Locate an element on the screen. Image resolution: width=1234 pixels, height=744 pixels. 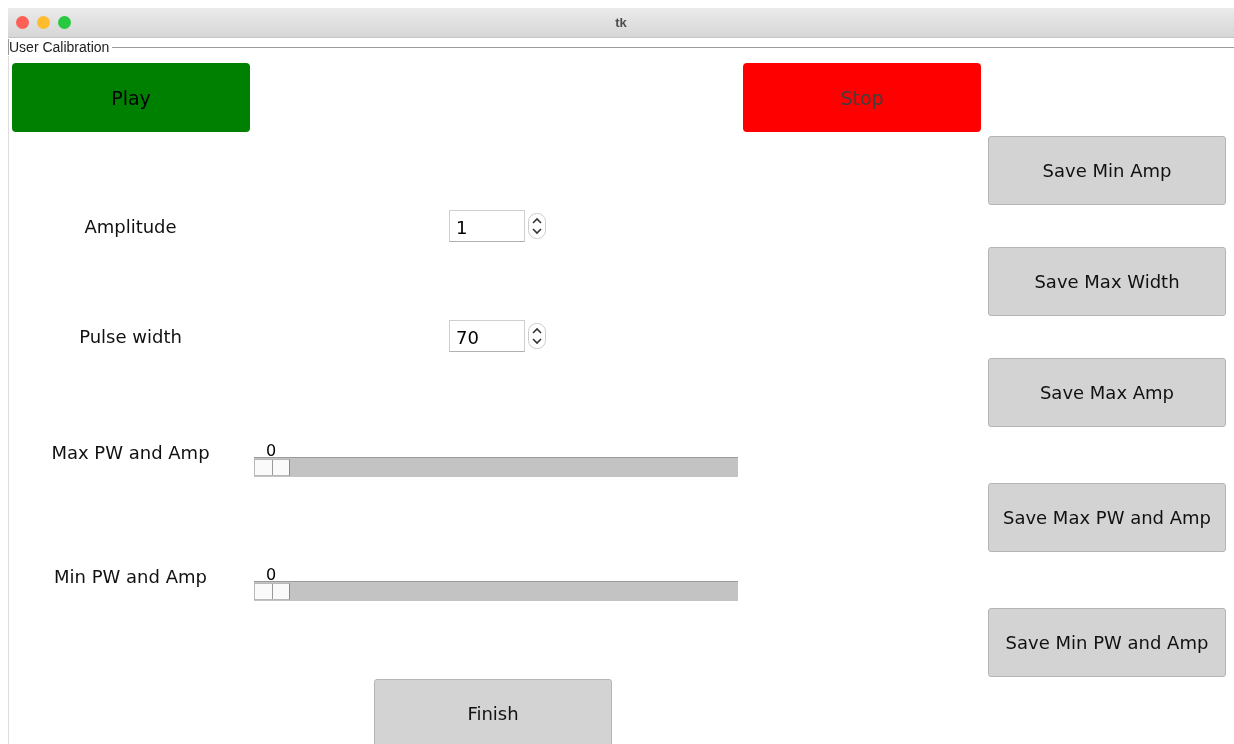
group-label: User Calibration is located at coordinates (60, 47).